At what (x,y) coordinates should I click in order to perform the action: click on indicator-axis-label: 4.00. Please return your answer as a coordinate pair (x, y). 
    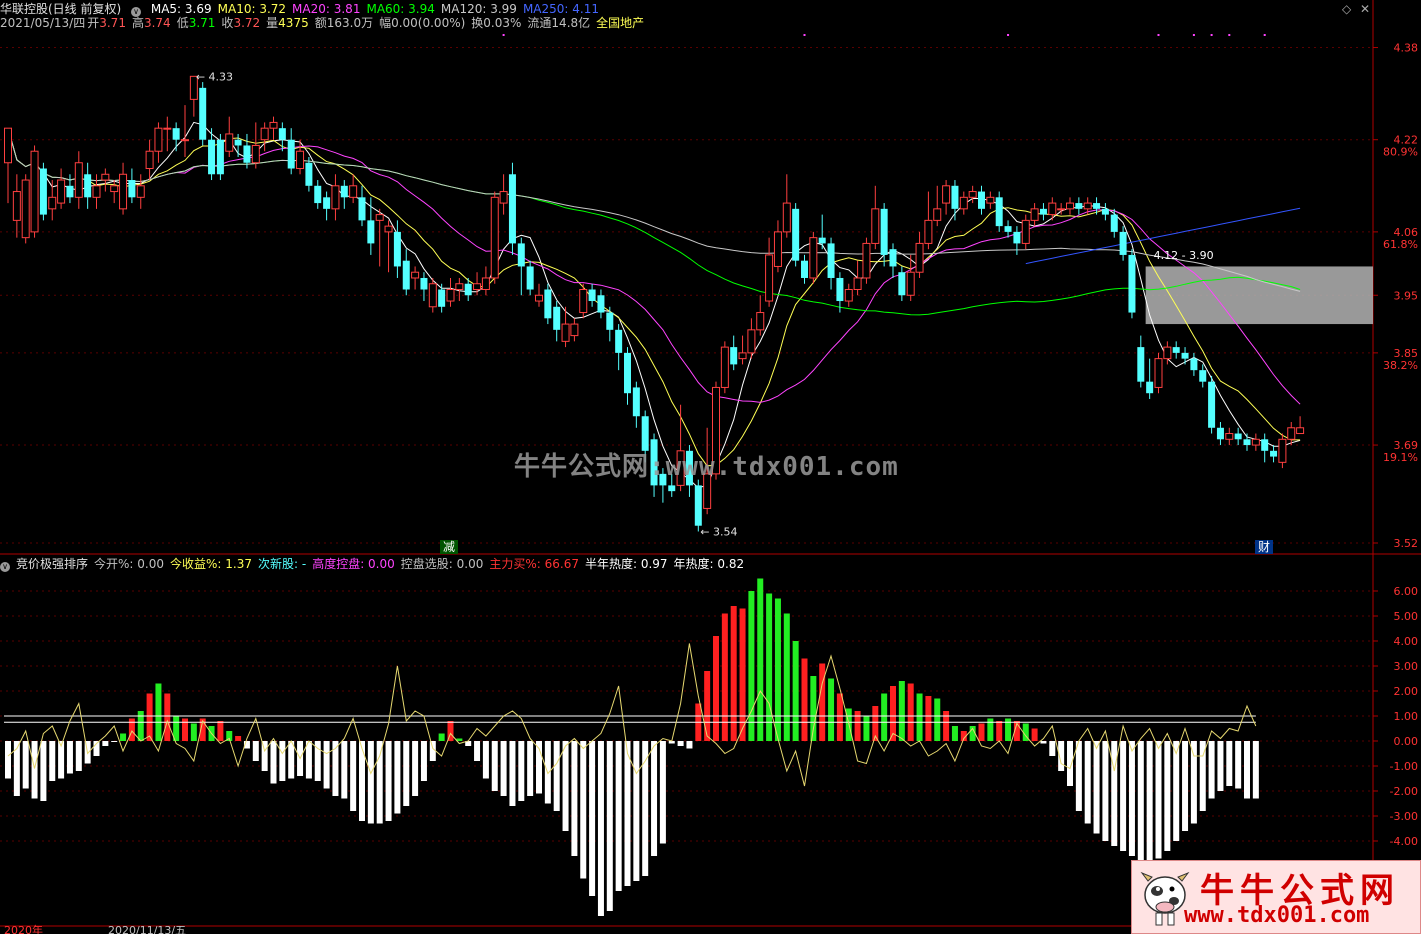
    Looking at the image, I should click on (1406, 641).